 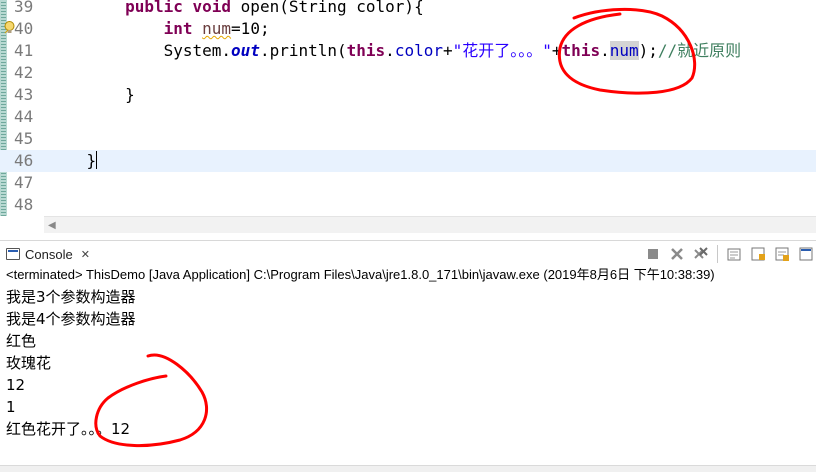 What do you see at coordinates (13, 254) in the screenshot?
I see `console-icon` at bounding box center [13, 254].